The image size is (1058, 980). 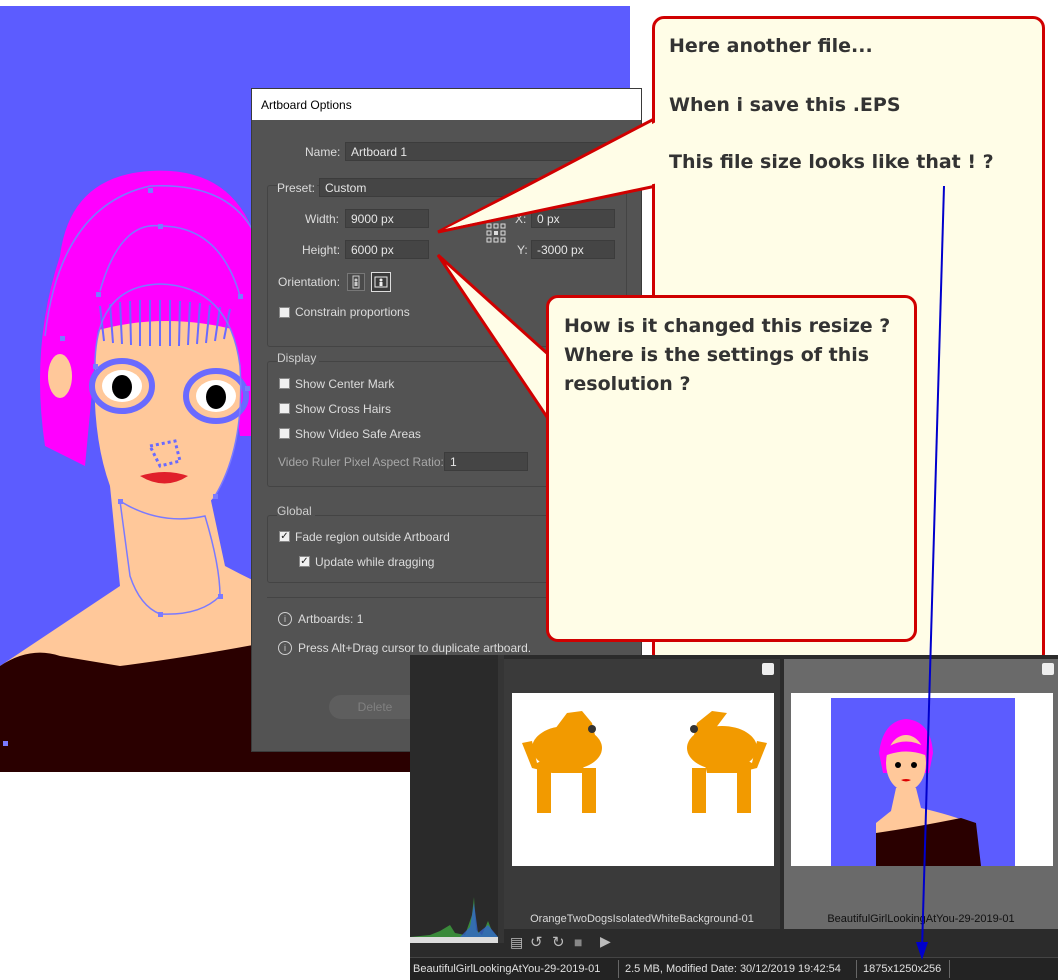 I want to click on blue-arrow, so click(x=930, y=572).